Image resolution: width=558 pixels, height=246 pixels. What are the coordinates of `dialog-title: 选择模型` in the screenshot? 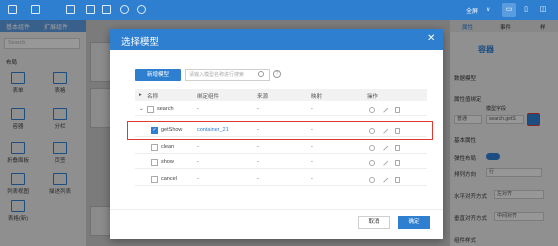 It's located at (140, 42).